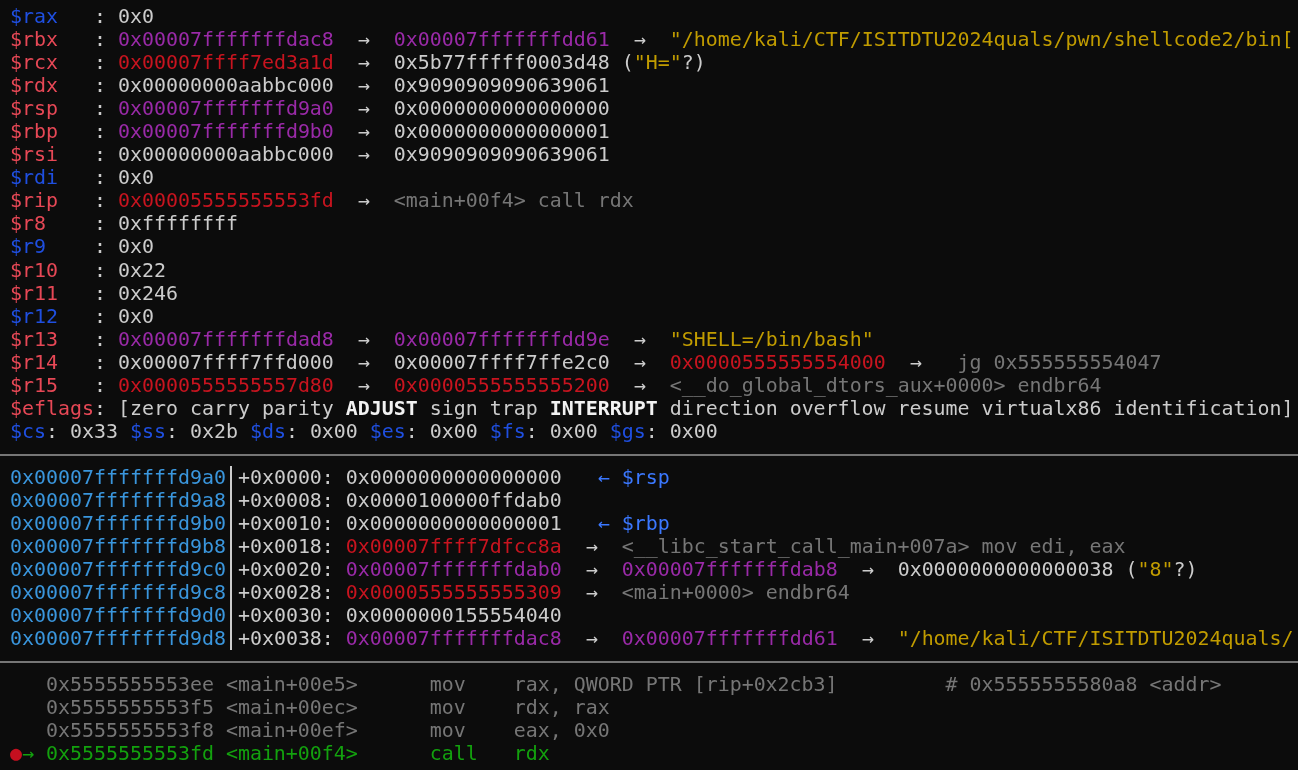 This screenshot has width=1298, height=770. I want to click on value-text: : 0xffffffff, so click(165, 224).